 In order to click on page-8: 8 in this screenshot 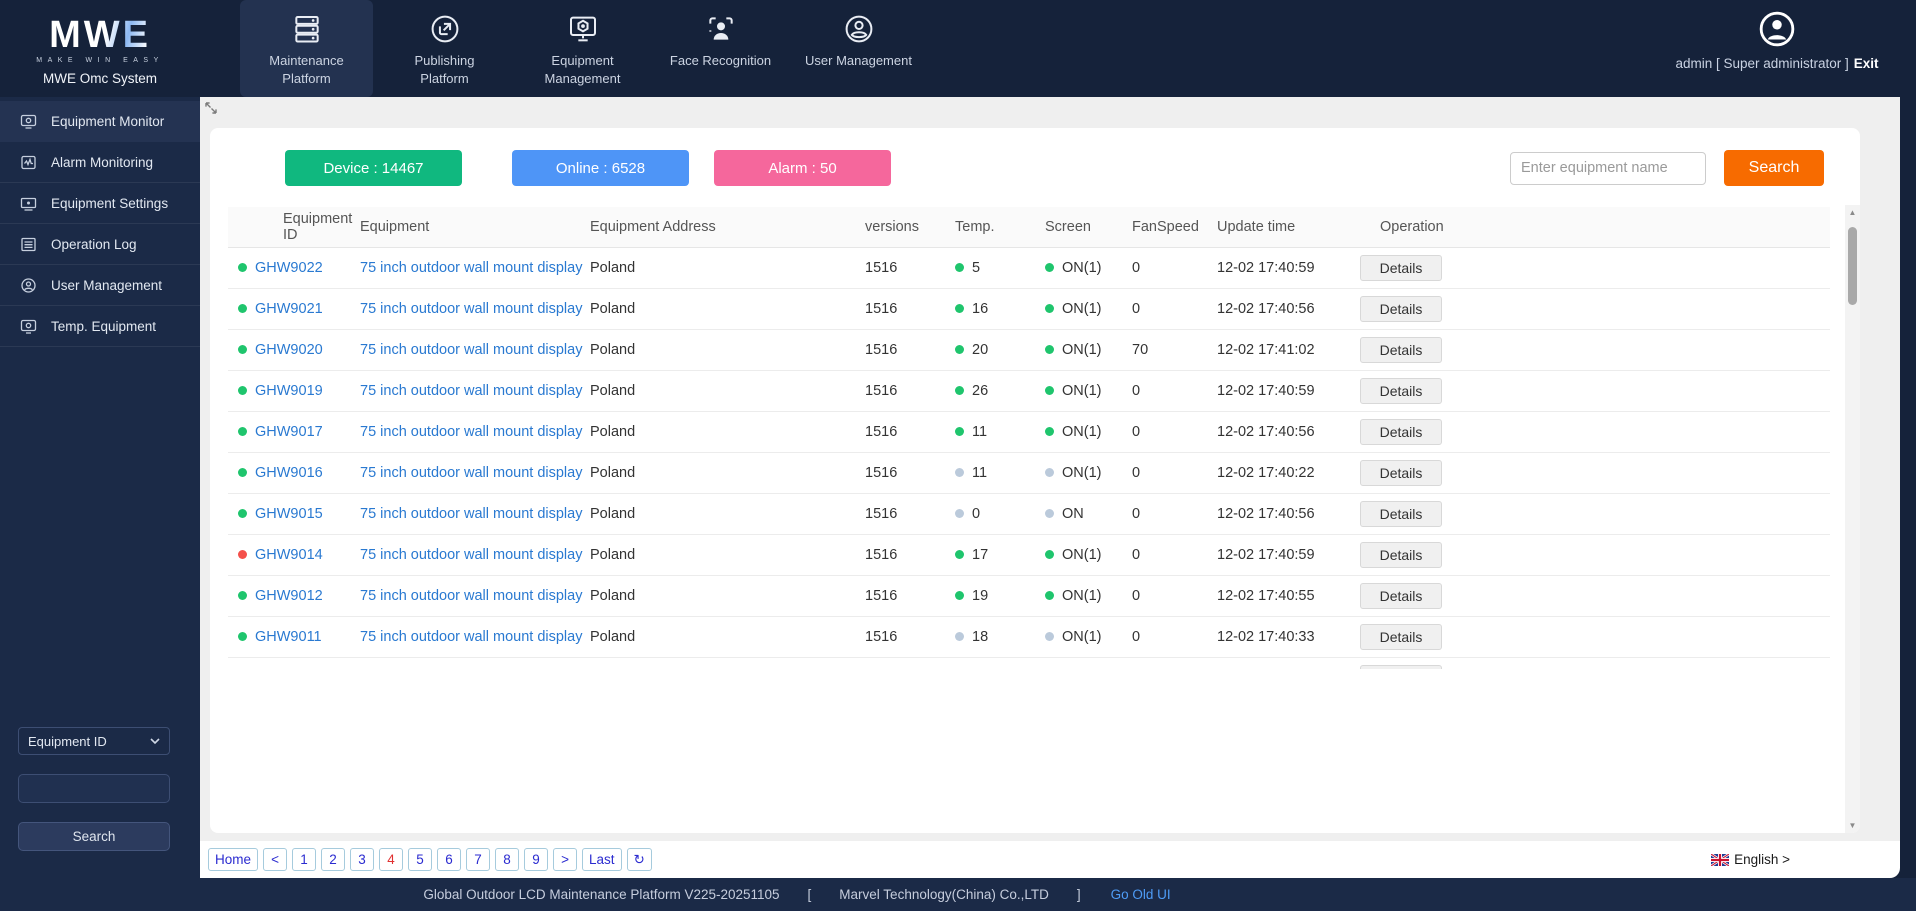, I will do `click(507, 859)`.